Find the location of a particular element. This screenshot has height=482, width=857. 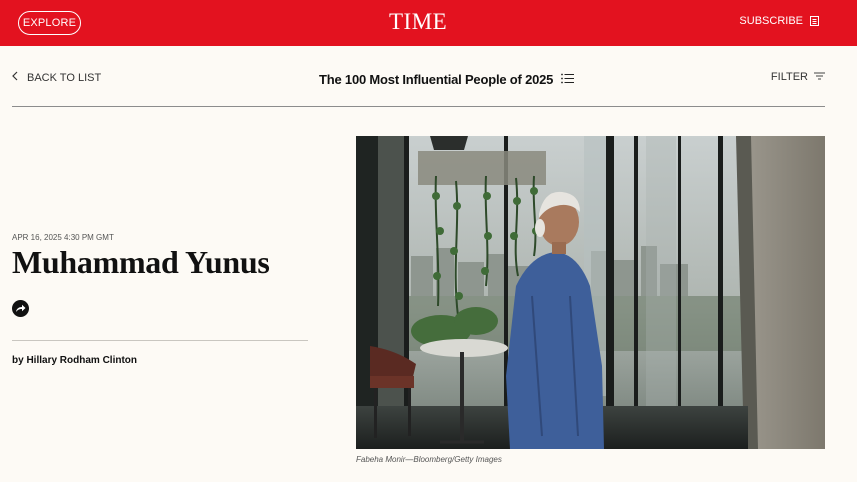

back-label: BACK TO LIST is located at coordinates (64, 77).